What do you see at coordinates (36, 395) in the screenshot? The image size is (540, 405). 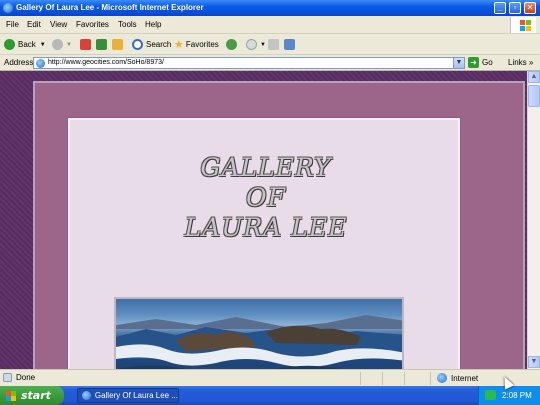 I see `start-label: start` at bounding box center [36, 395].